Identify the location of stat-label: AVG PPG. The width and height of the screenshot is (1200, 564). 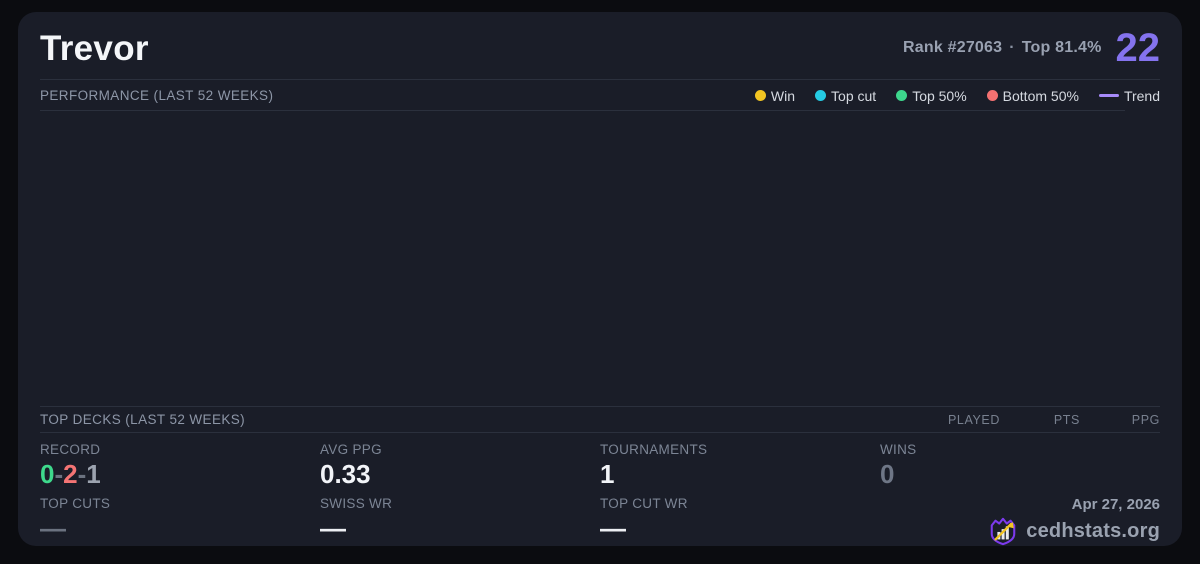
(351, 450).